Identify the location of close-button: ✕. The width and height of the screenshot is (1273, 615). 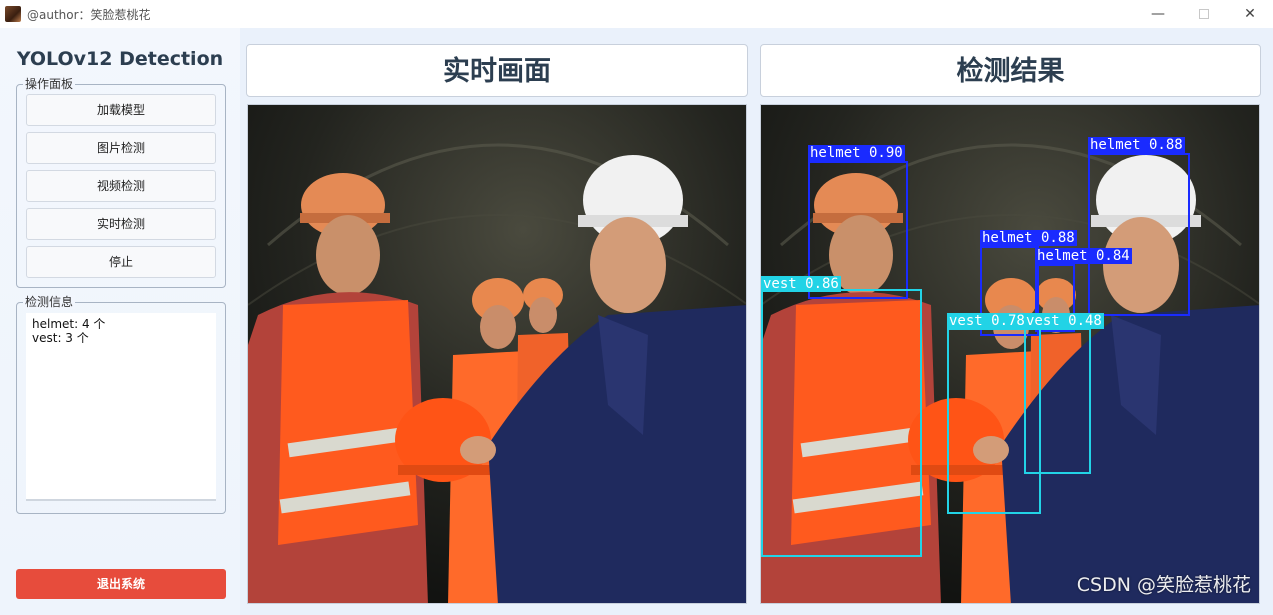
(1250, 14).